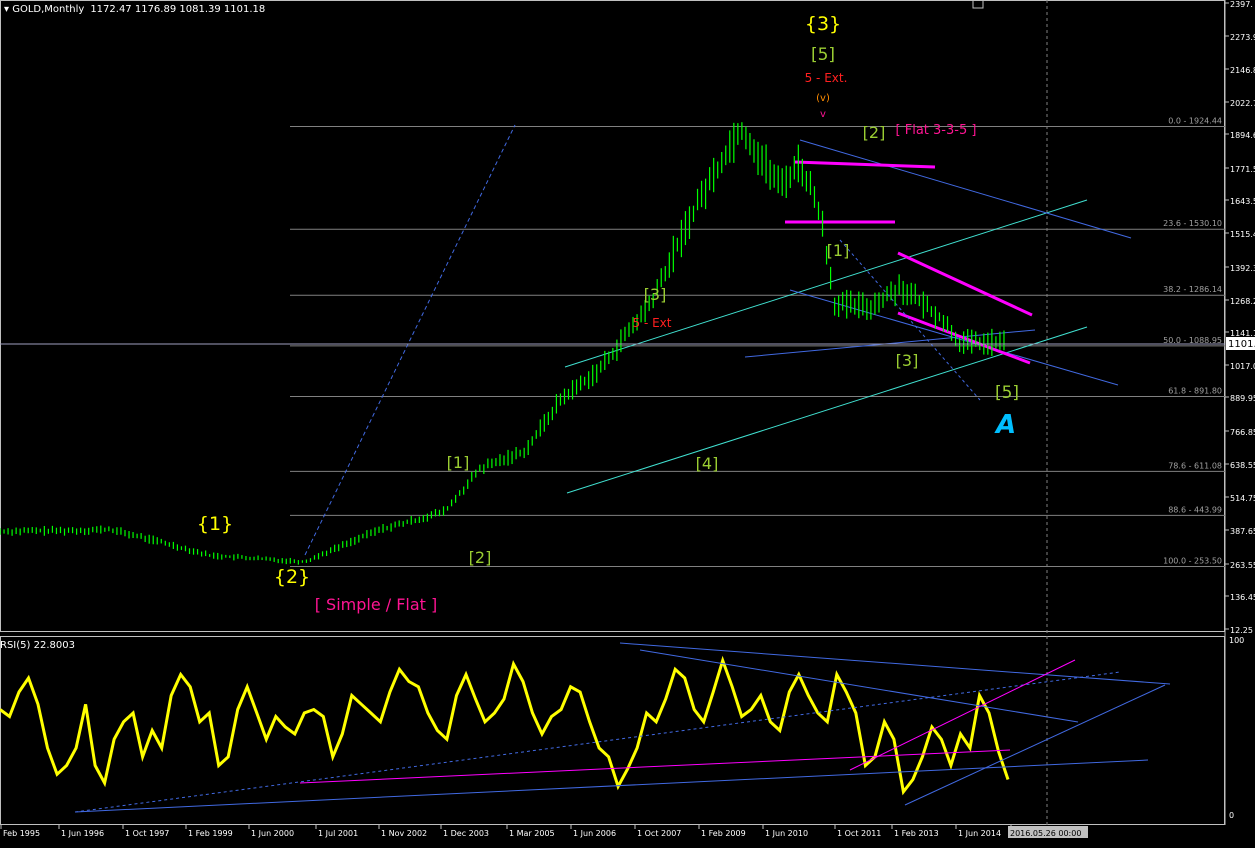  What do you see at coordinates (404, 833) in the screenshot?
I see `time-tick-label: 1 Nov 2002` at bounding box center [404, 833].